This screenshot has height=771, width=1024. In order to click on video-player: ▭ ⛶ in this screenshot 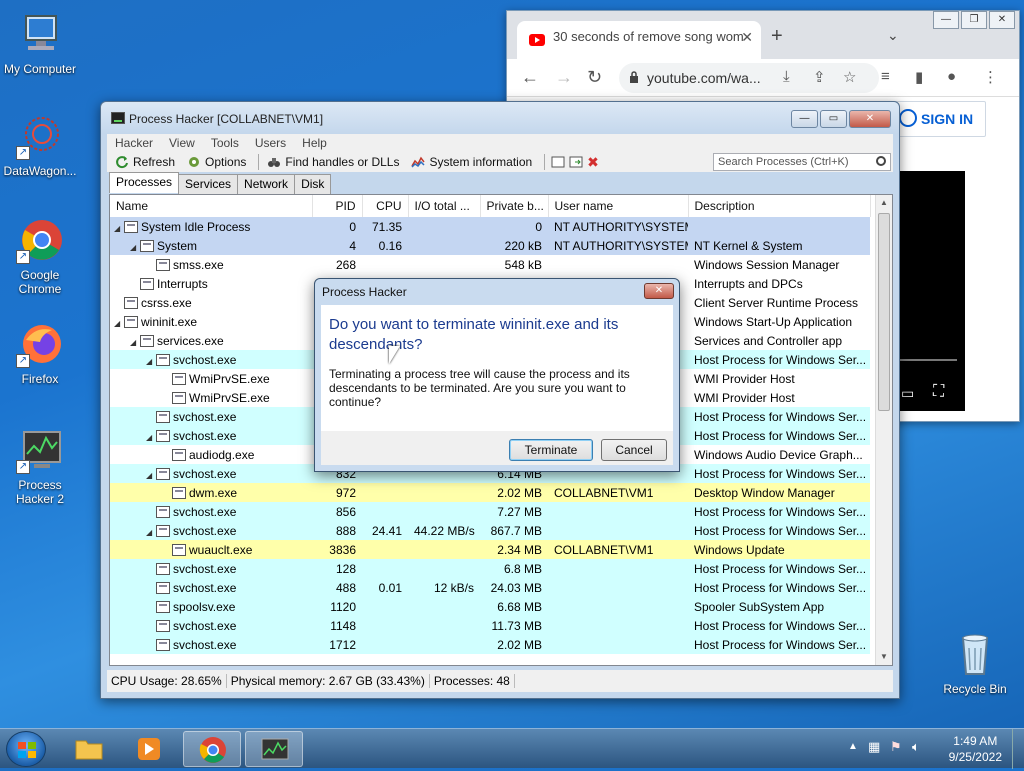, I will do `click(932, 291)`.